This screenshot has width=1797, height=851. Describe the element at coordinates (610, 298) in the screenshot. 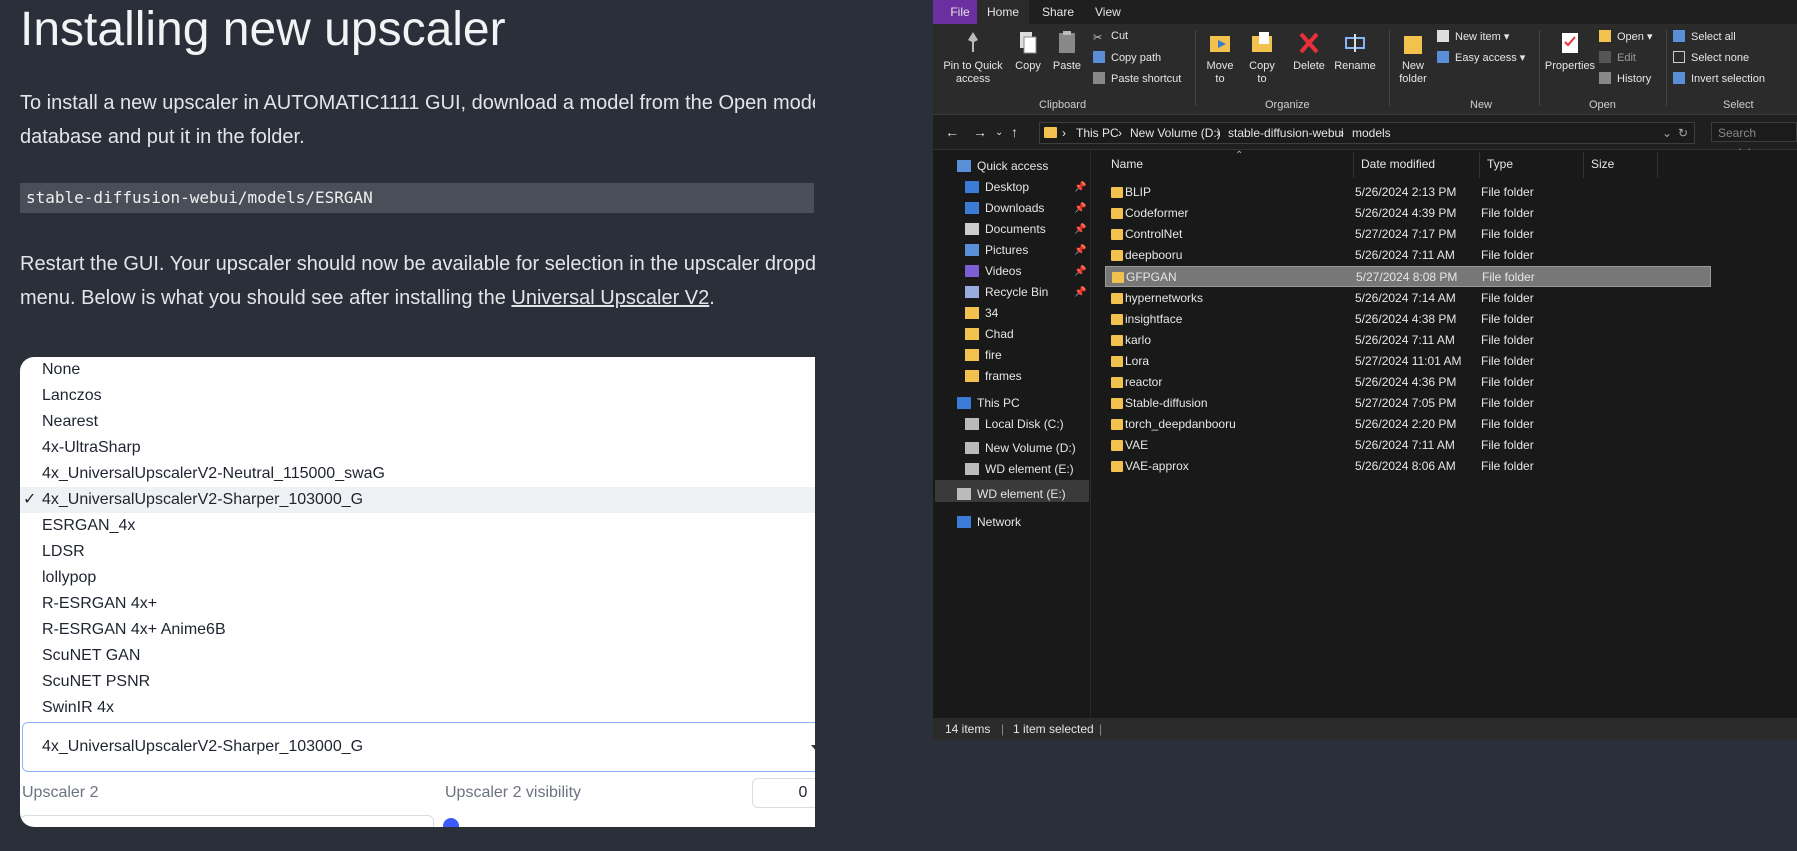

I see `universal-upscaler-link: Universal Upscaler V2` at that location.